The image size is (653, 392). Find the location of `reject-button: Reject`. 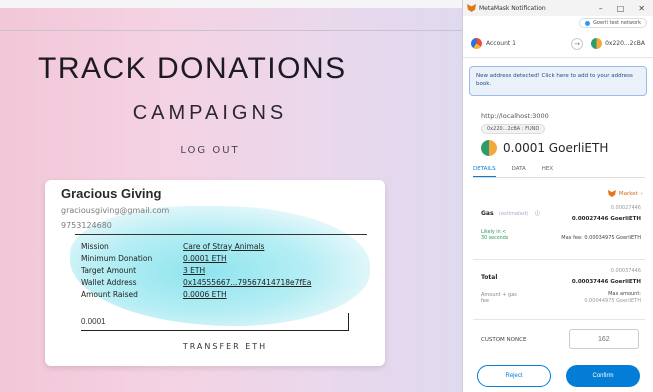

reject-button: Reject is located at coordinates (514, 376).